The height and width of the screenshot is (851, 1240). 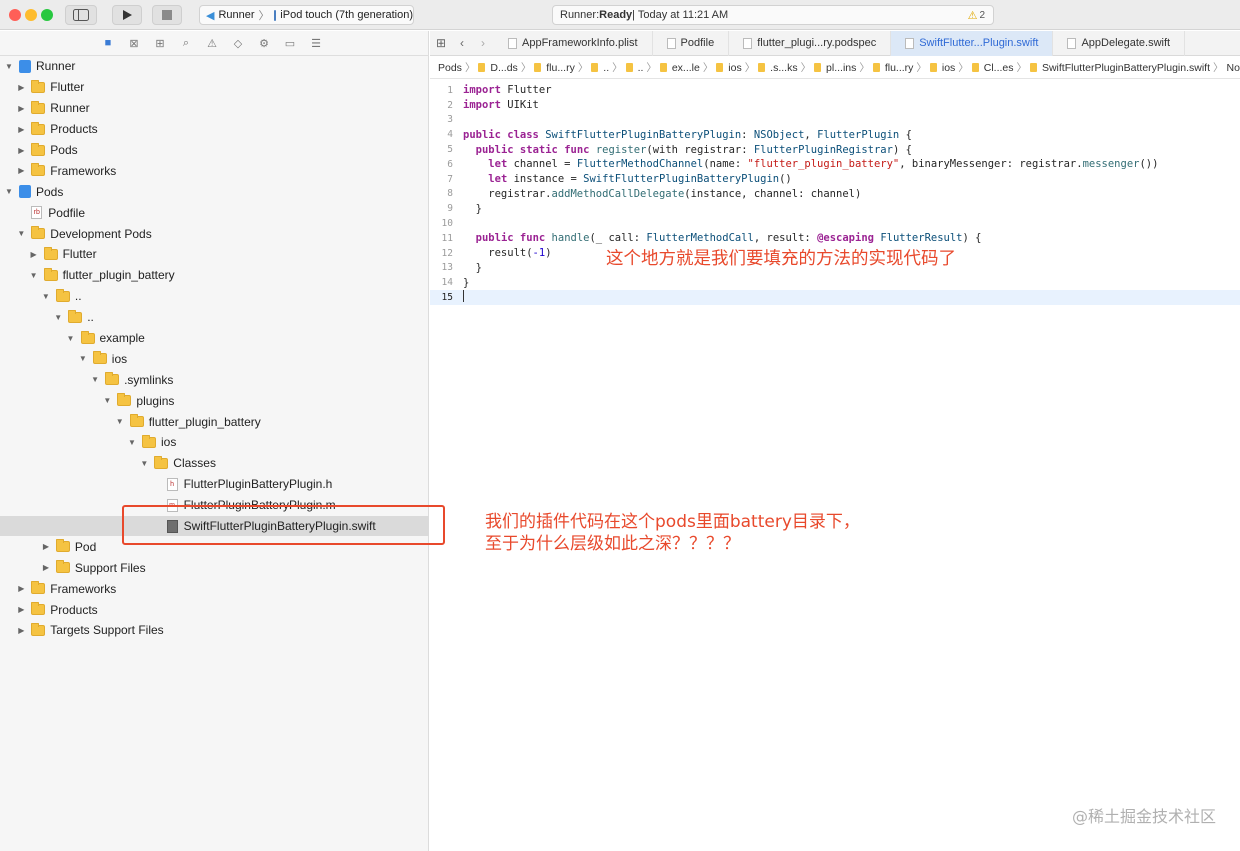 What do you see at coordinates (573, 43) in the screenshot?
I see `editor-tab: AppFrameworkInfo.plist` at bounding box center [573, 43].